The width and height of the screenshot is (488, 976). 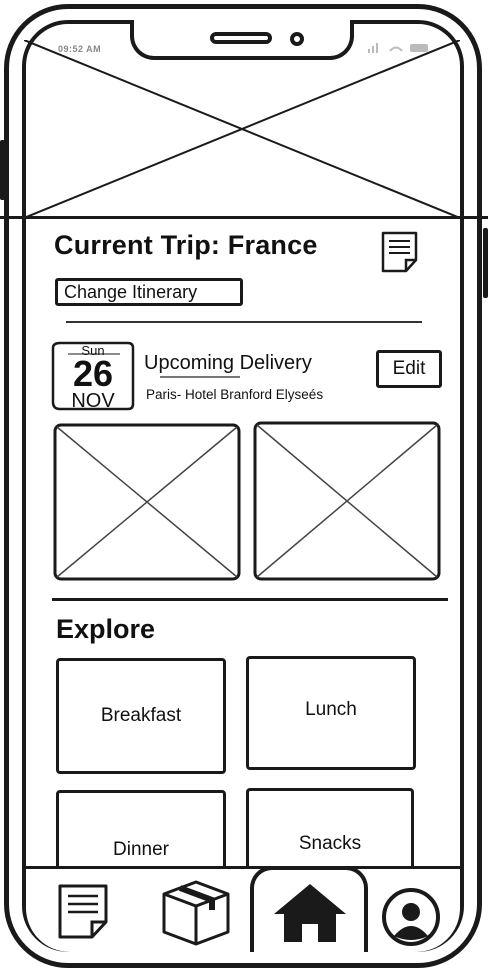 I want to click on section-divider, so click(x=244, y=322).